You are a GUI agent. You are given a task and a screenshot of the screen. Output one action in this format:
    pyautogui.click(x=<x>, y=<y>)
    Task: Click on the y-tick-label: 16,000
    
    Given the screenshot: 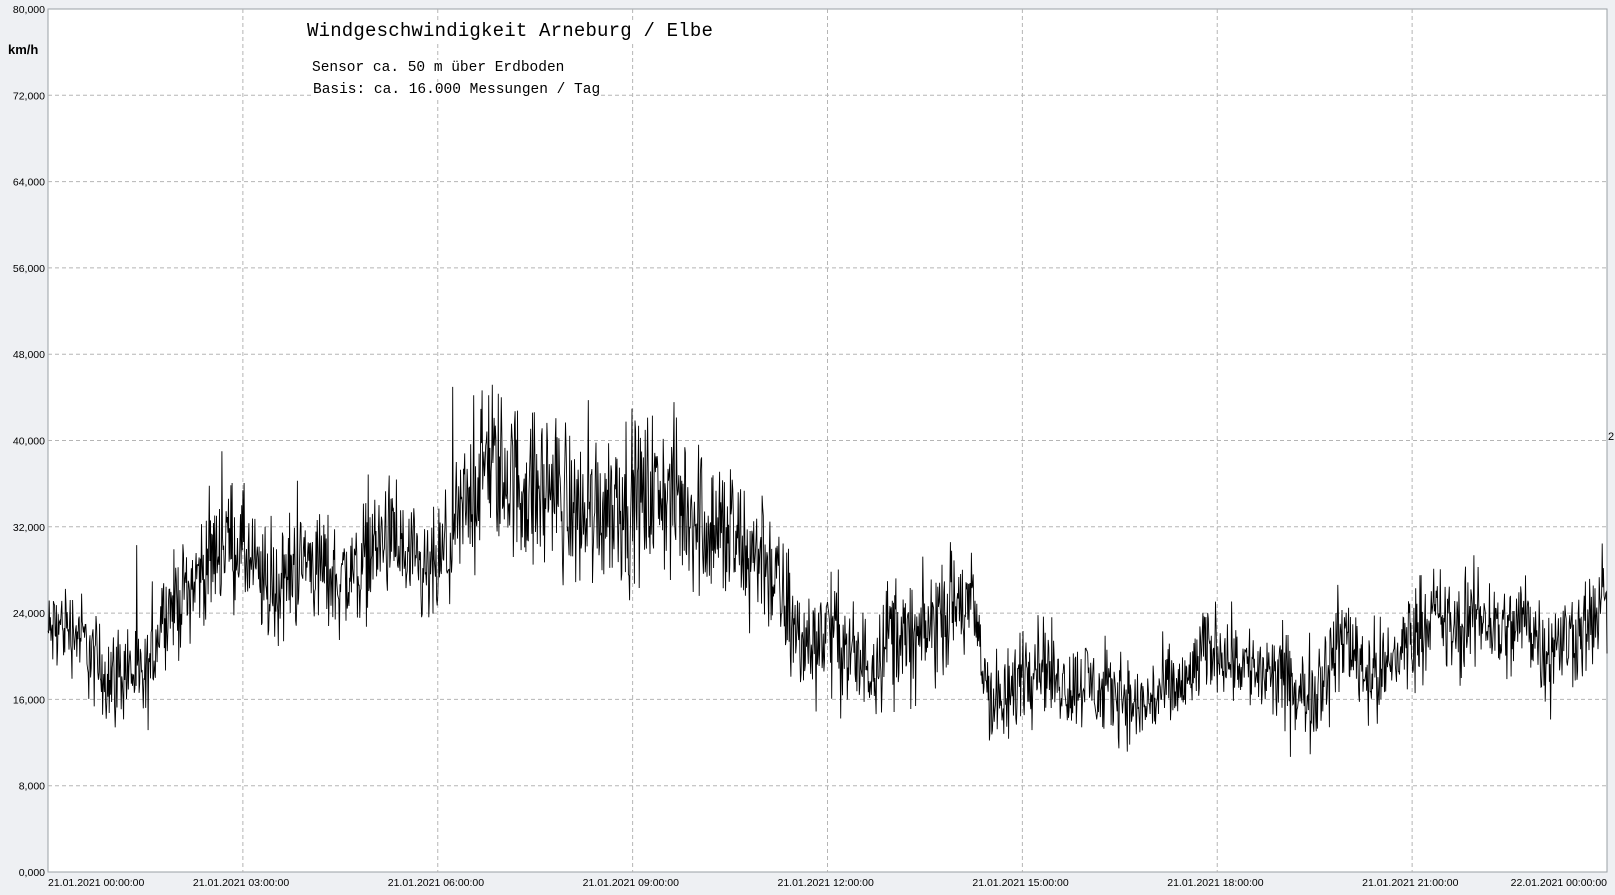 What is the action you would take?
    pyautogui.click(x=29, y=700)
    